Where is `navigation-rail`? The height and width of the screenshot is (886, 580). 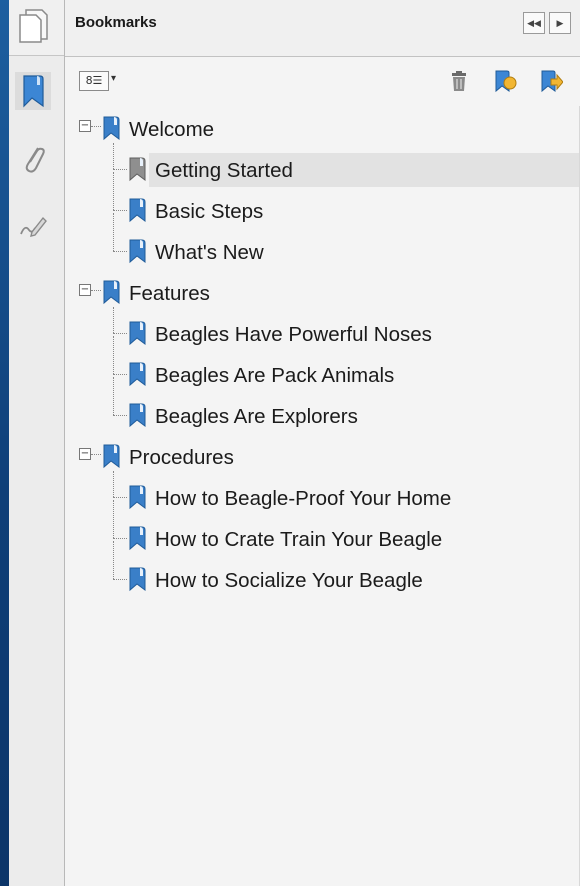 navigation-rail is located at coordinates (37, 443).